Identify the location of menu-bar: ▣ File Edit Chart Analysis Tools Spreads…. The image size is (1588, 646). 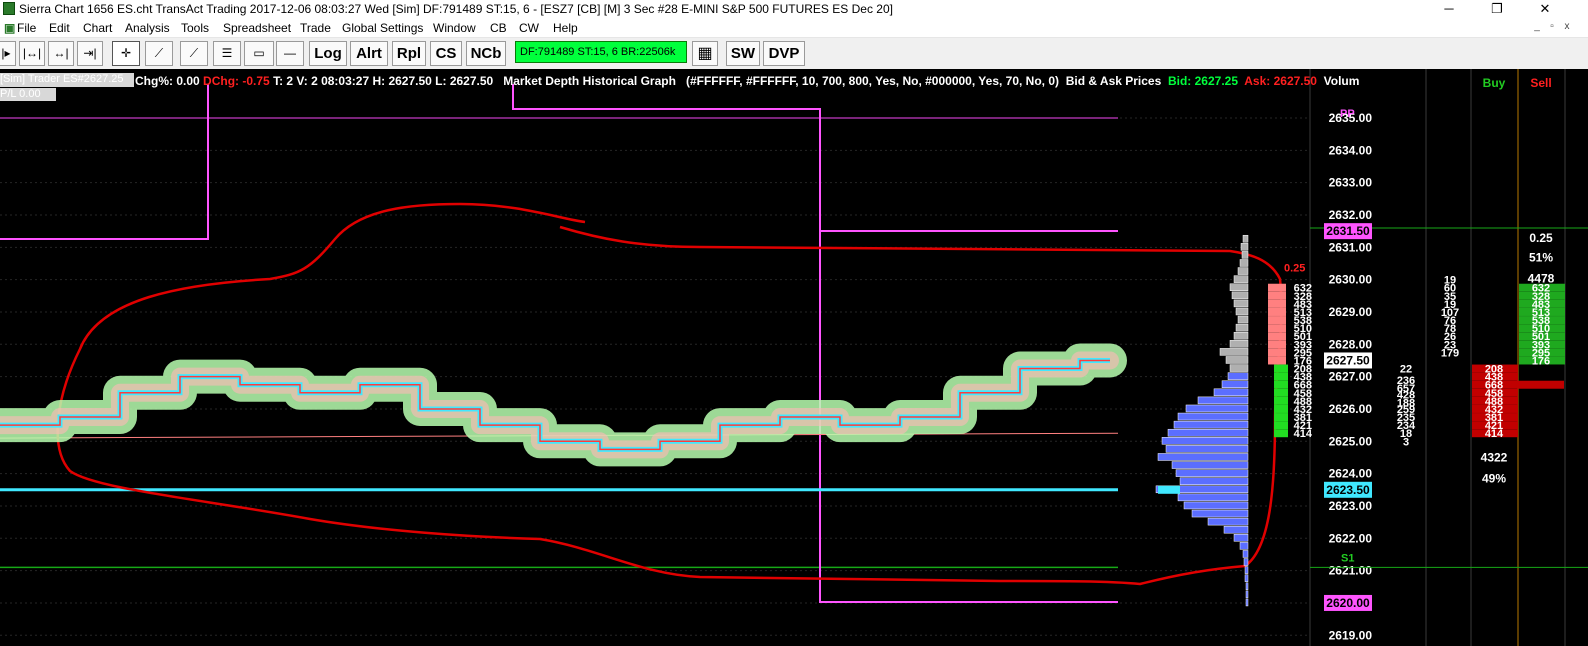
(794, 28).